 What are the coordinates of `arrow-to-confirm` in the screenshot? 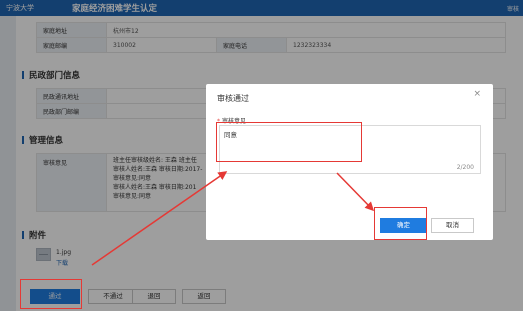 It's located at (355, 192).